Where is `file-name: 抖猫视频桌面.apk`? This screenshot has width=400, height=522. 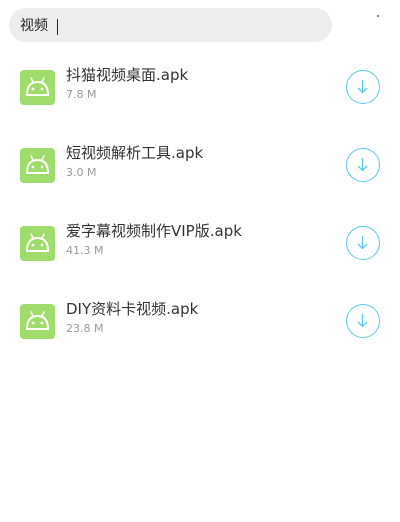 file-name: 抖猫视频桌面.apk is located at coordinates (127, 75).